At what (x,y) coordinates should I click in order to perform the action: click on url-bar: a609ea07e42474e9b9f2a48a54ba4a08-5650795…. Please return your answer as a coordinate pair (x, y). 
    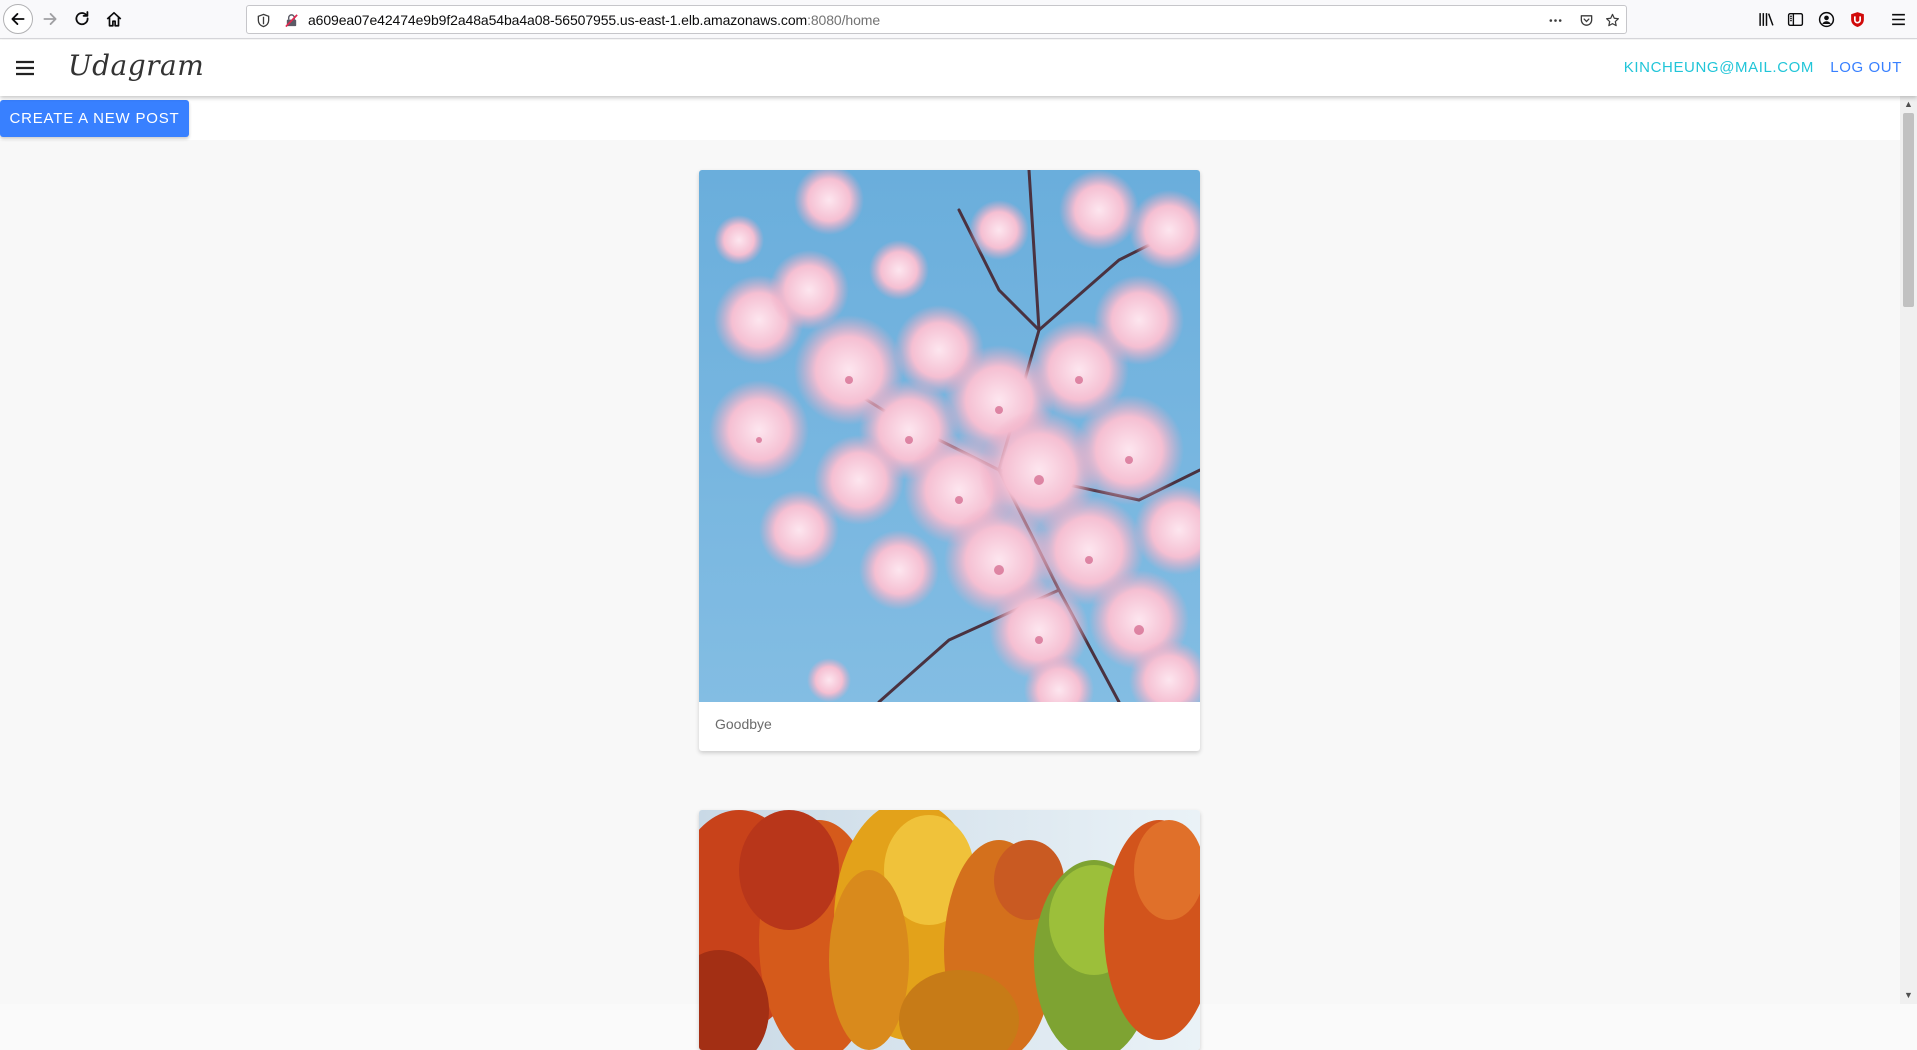
    Looking at the image, I should click on (936, 19).